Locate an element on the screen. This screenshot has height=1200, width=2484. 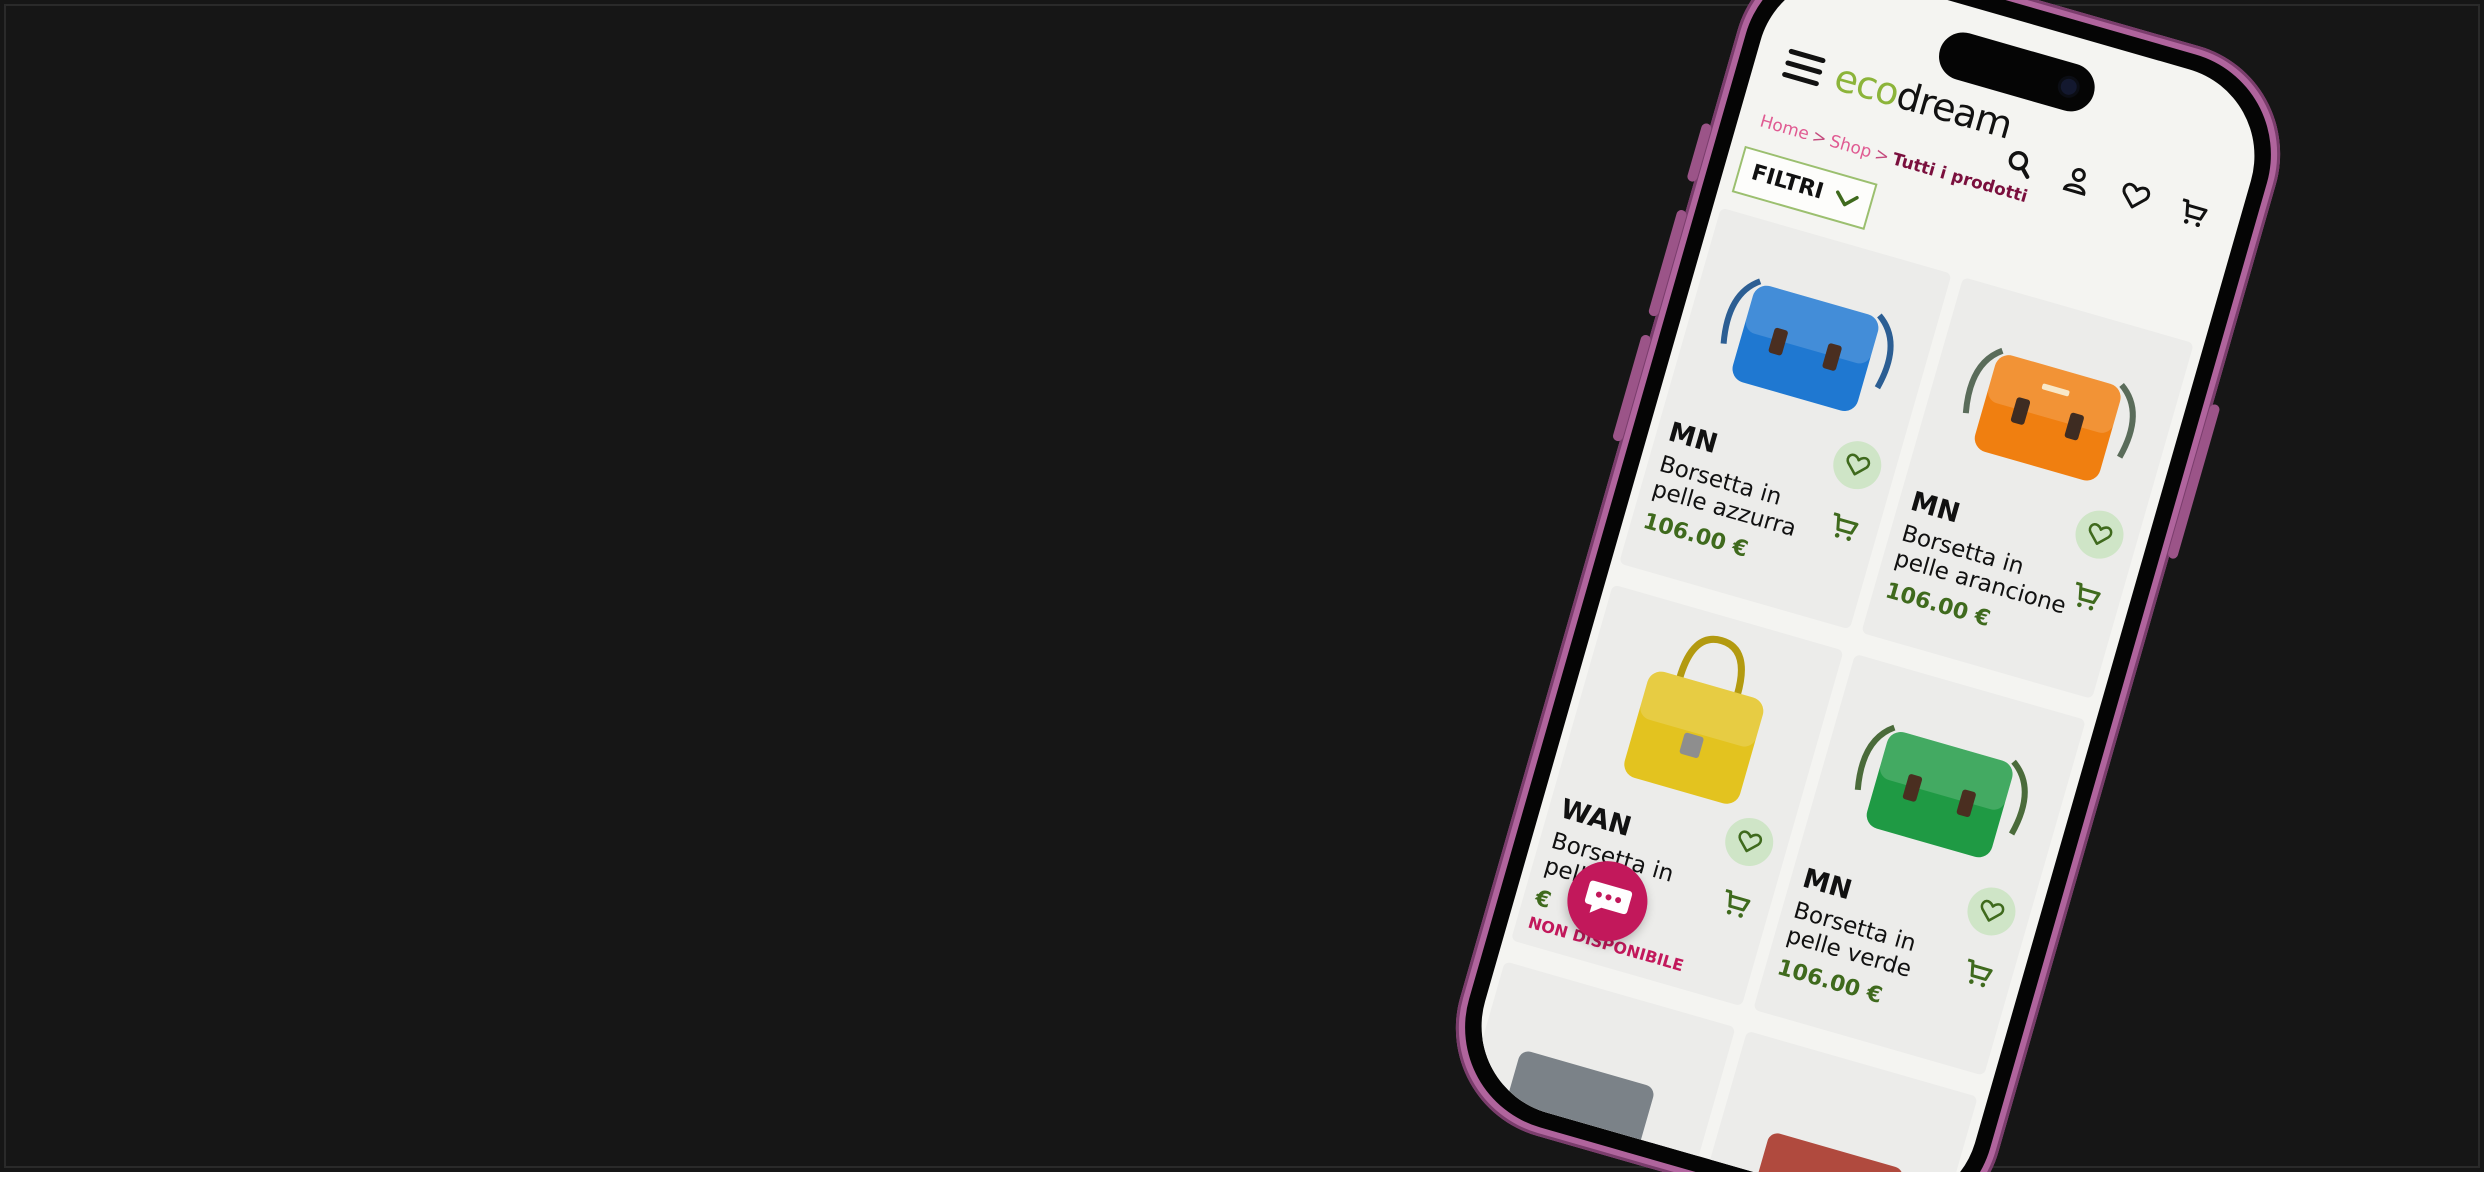
chevron-down-icon is located at coordinates (1845, 202).